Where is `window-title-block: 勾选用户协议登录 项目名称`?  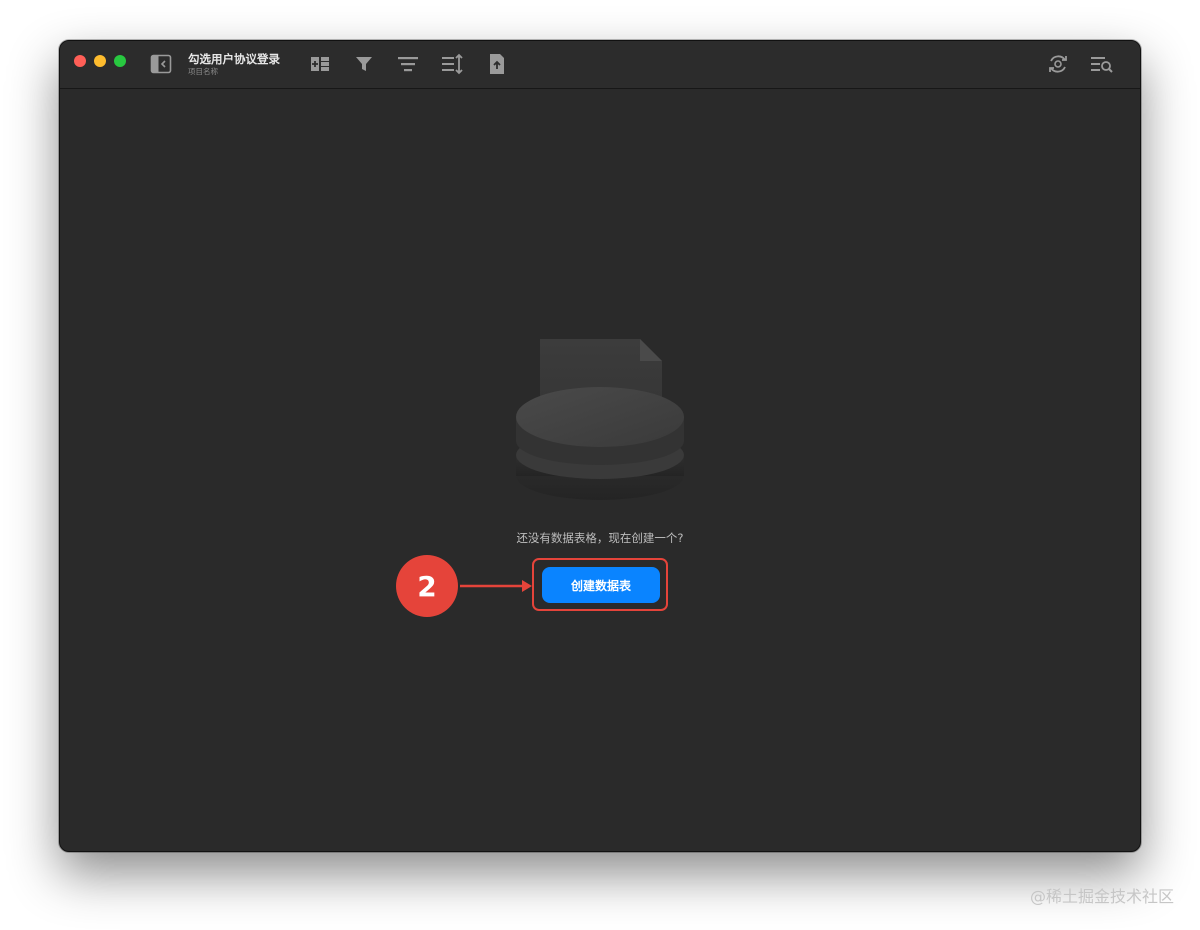 window-title-block: 勾选用户协议登录 项目名称 is located at coordinates (234, 64).